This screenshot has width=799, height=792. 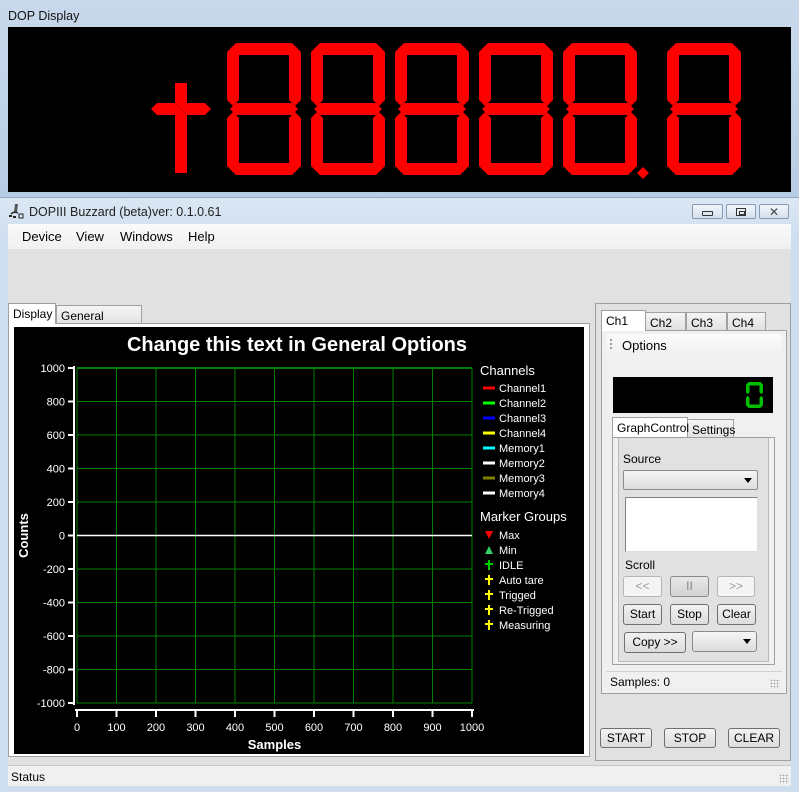 What do you see at coordinates (514, 449) in the screenshot?
I see `legend-item: Memory1` at bounding box center [514, 449].